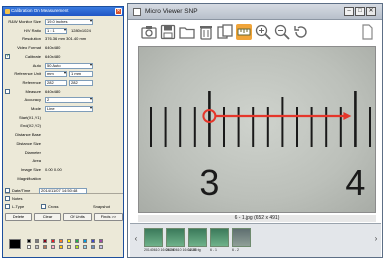 The image size is (385, 262). I want to click on image-status: 6 - 1.jpg (652 x 491), so click(257, 218).